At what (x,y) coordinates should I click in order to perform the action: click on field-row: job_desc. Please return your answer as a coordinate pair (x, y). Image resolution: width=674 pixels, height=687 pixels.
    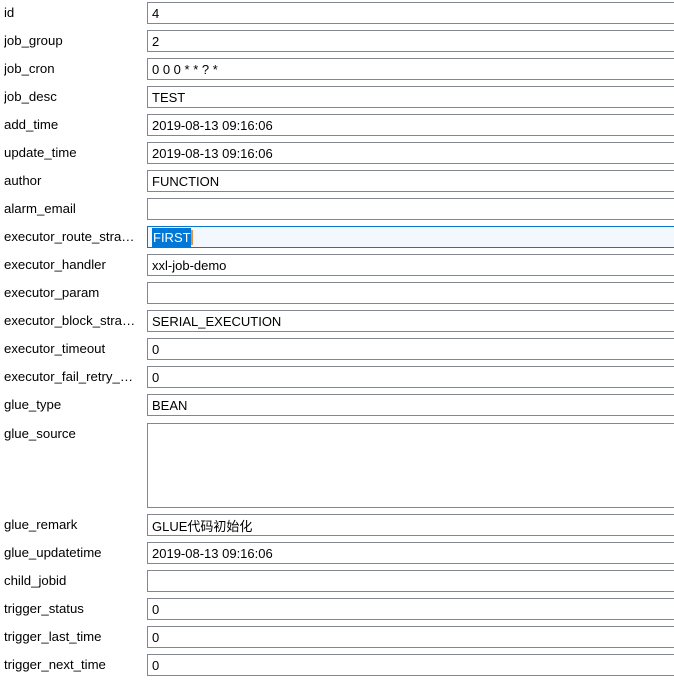
    Looking at the image, I should click on (337, 98).